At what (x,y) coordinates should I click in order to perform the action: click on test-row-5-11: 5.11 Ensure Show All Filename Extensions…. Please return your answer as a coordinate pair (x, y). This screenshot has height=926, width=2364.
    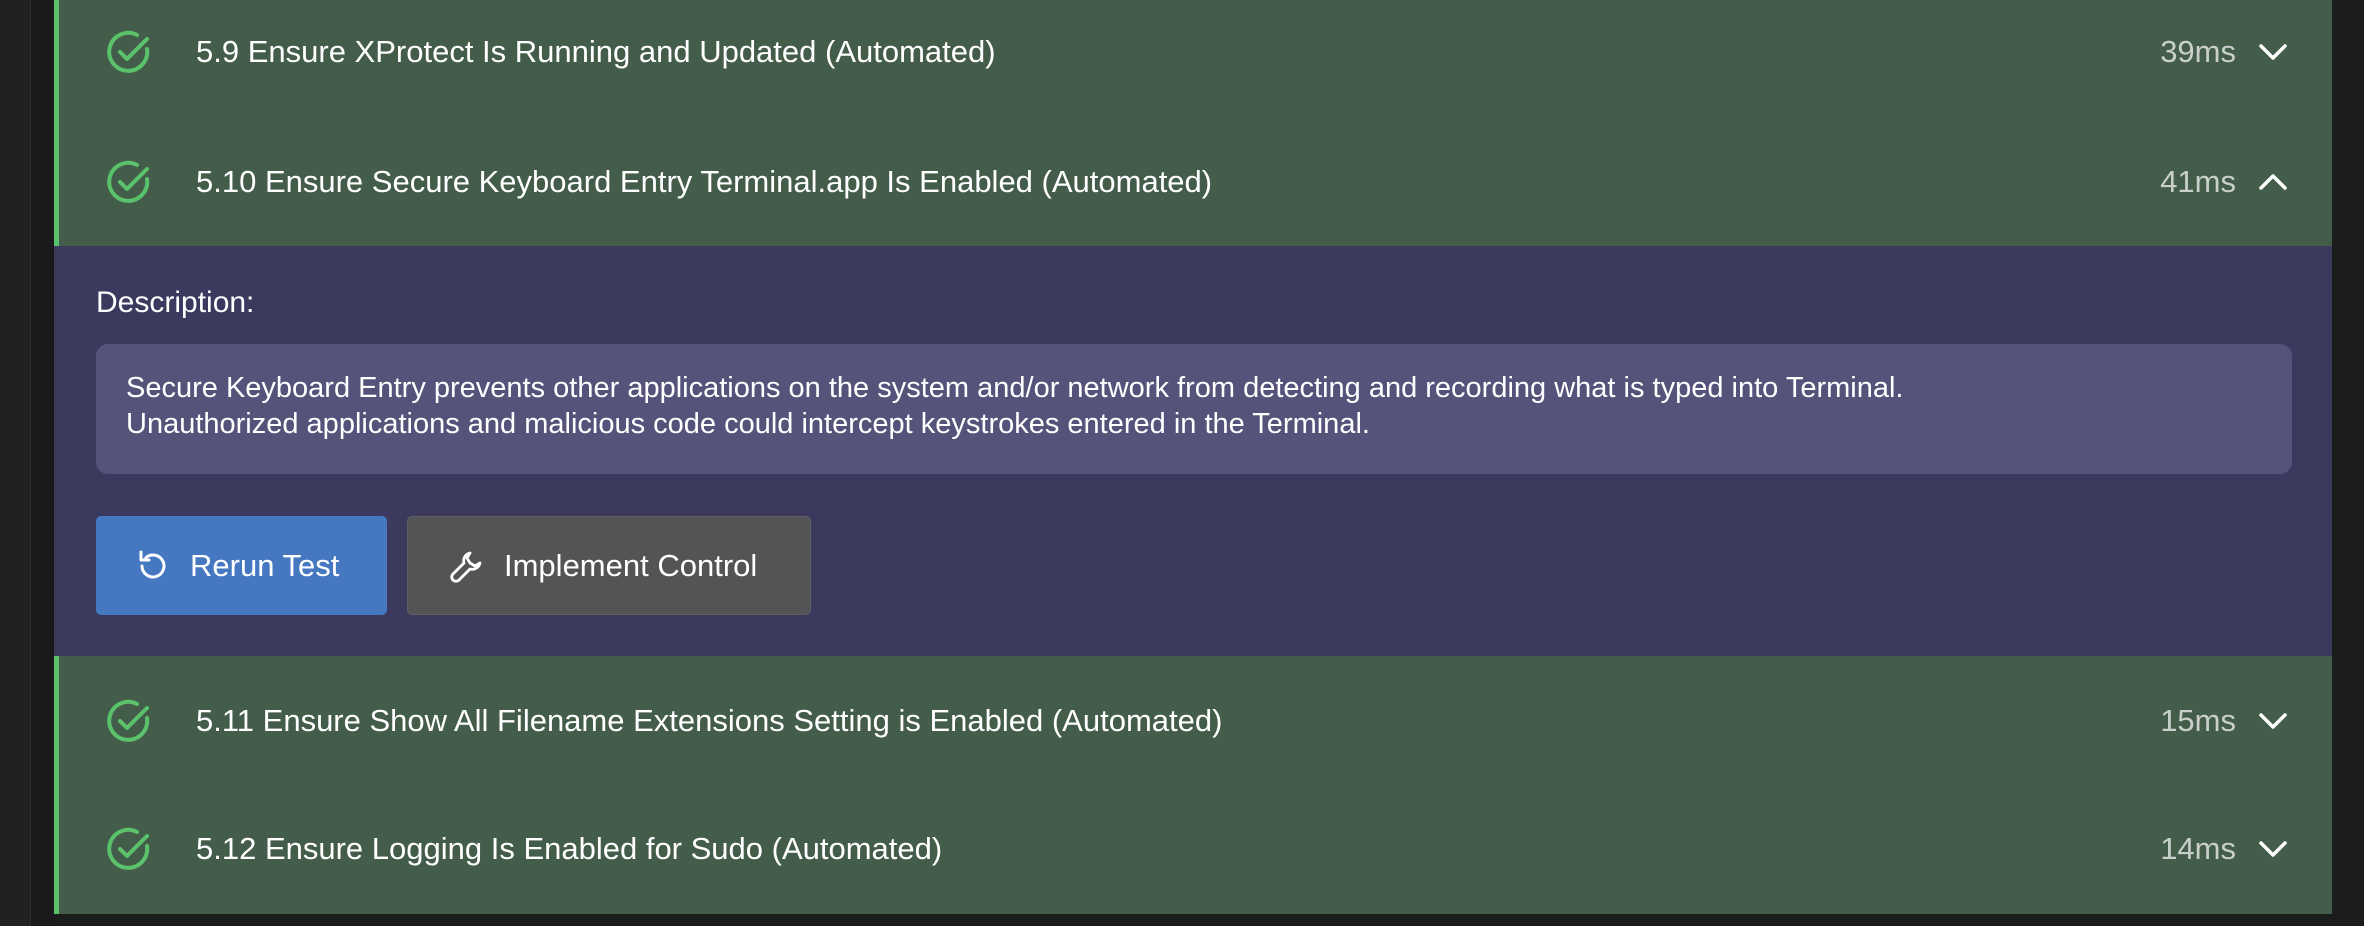
    Looking at the image, I should click on (1193, 721).